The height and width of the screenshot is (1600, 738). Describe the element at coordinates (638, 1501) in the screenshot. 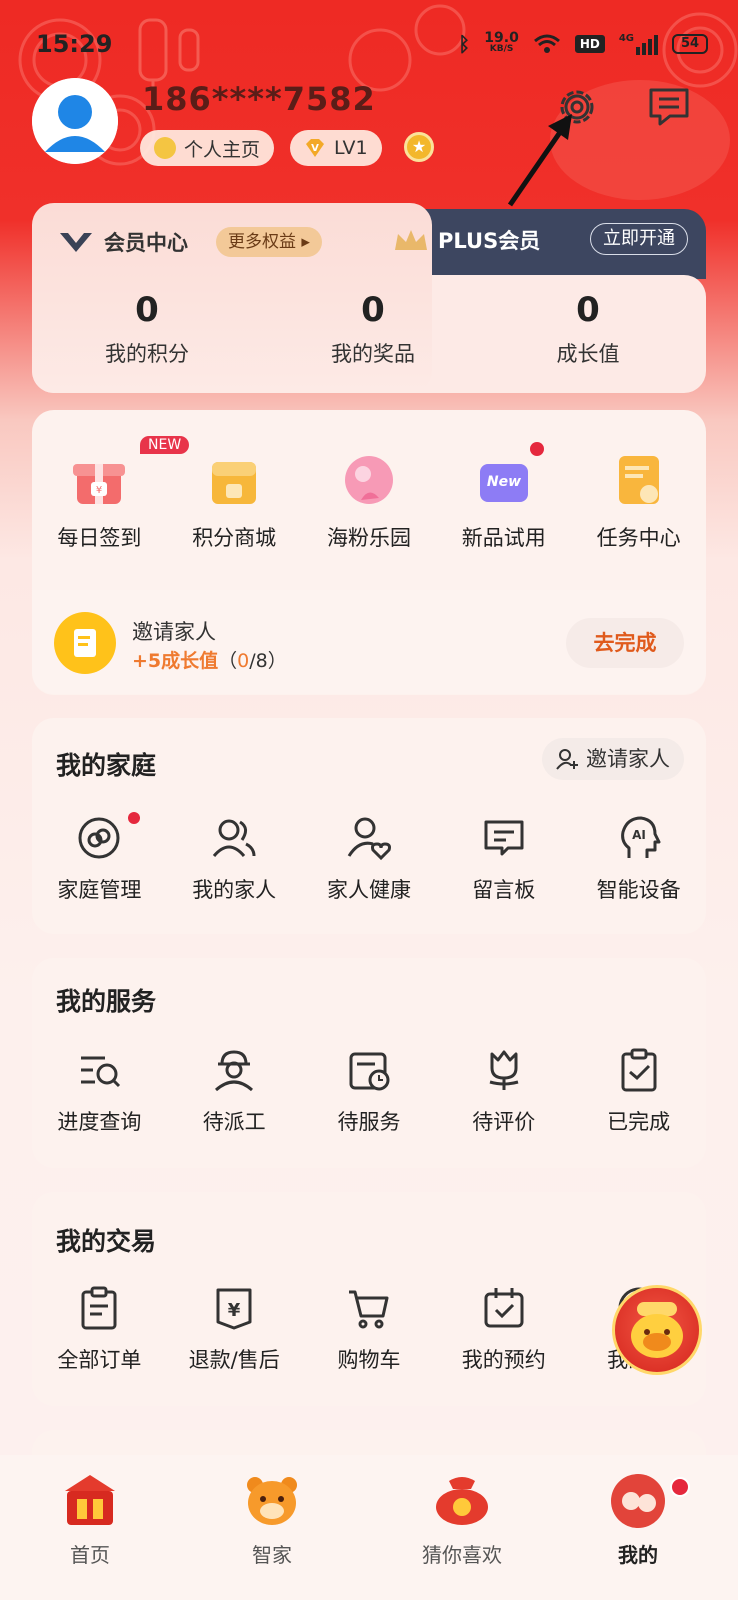

I see `mine-avatar-icon` at that location.